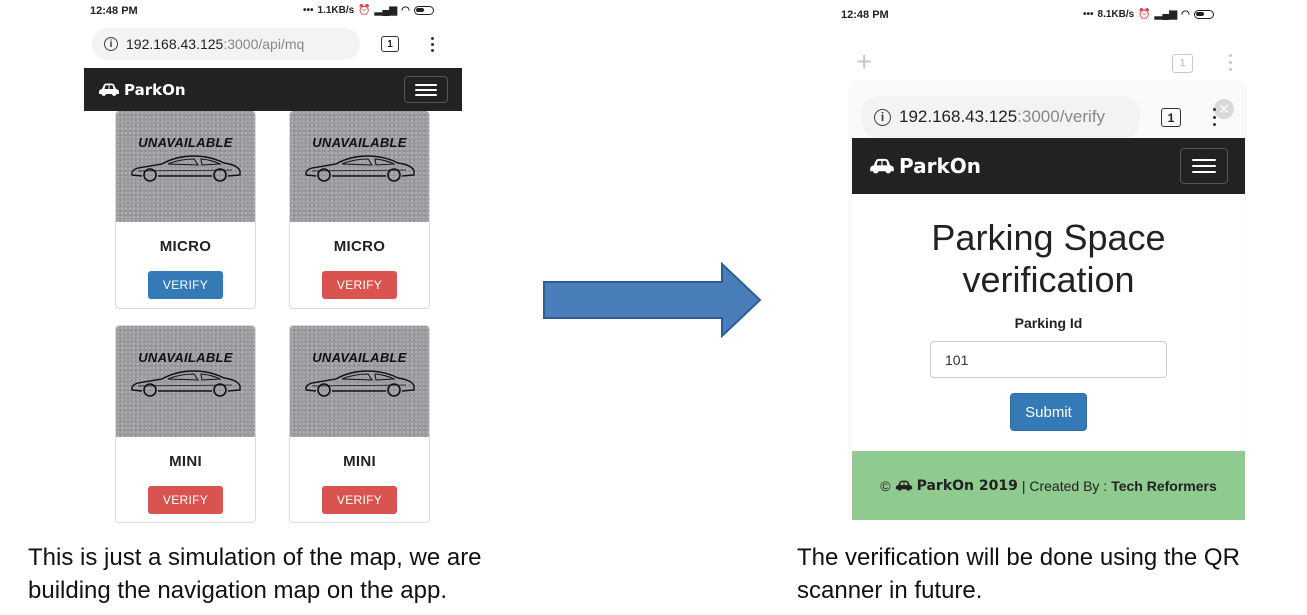 The width and height of the screenshot is (1307, 615). Describe the element at coordinates (1116, 14) in the screenshot. I see `network-speed: 8.1KB/s` at that location.